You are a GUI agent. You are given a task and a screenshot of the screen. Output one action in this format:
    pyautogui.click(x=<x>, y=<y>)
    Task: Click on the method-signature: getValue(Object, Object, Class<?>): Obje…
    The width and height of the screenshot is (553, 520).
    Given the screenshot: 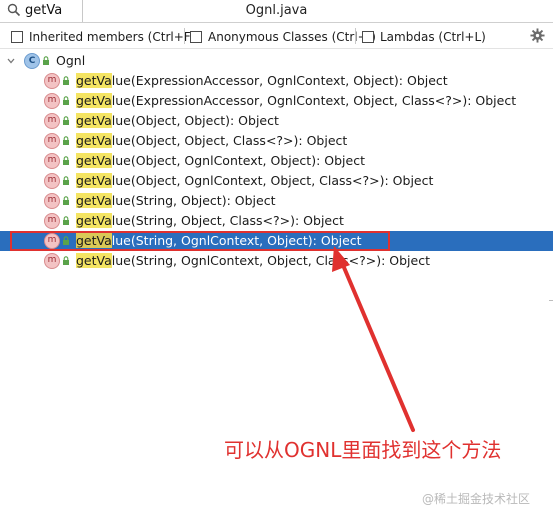 What is the action you would take?
    pyautogui.click(x=211, y=140)
    